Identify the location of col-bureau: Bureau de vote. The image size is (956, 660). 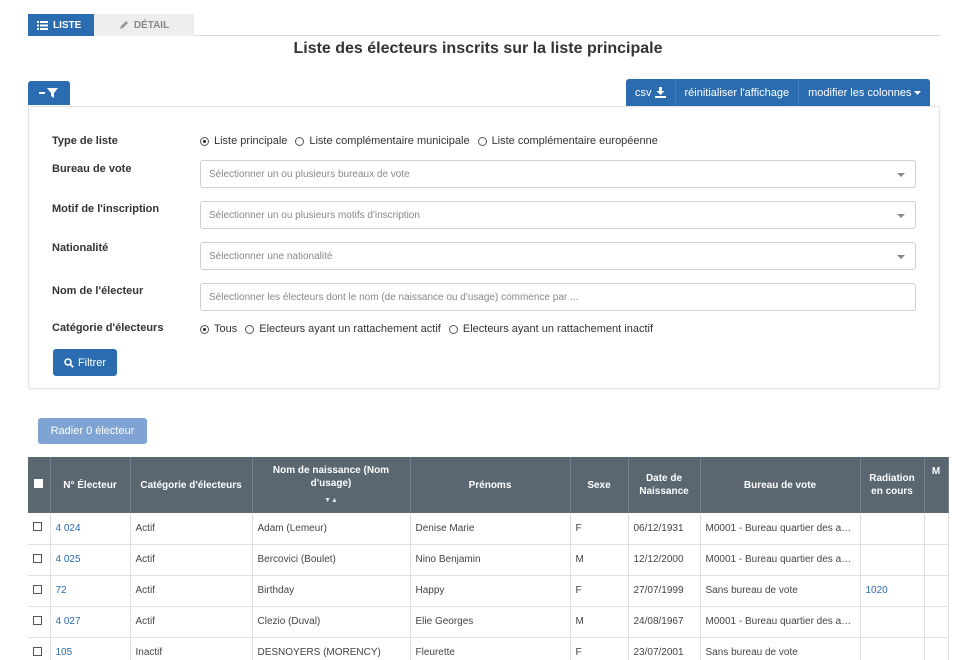
(780, 485).